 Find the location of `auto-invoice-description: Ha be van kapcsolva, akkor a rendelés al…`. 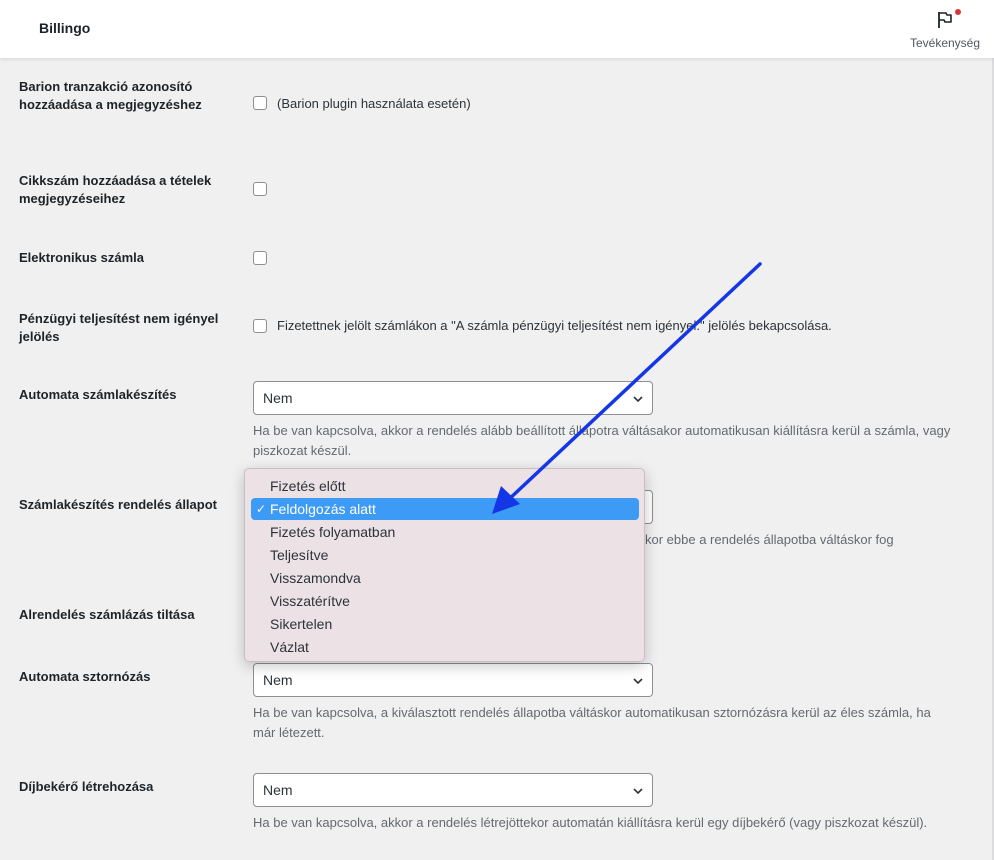

auto-invoice-description: Ha be van kapcsolva, akkor a rendelés al… is located at coordinates (602, 440).